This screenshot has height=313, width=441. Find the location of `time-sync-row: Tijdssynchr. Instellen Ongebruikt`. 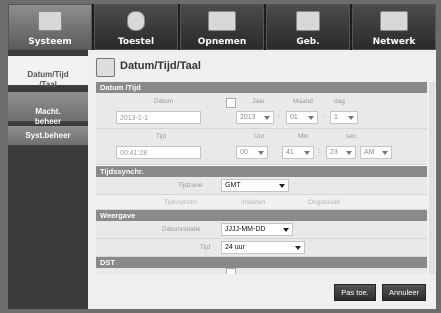

time-sync-row: Tijdssynchr. Instellen Ongebruikt is located at coordinates (261, 202).